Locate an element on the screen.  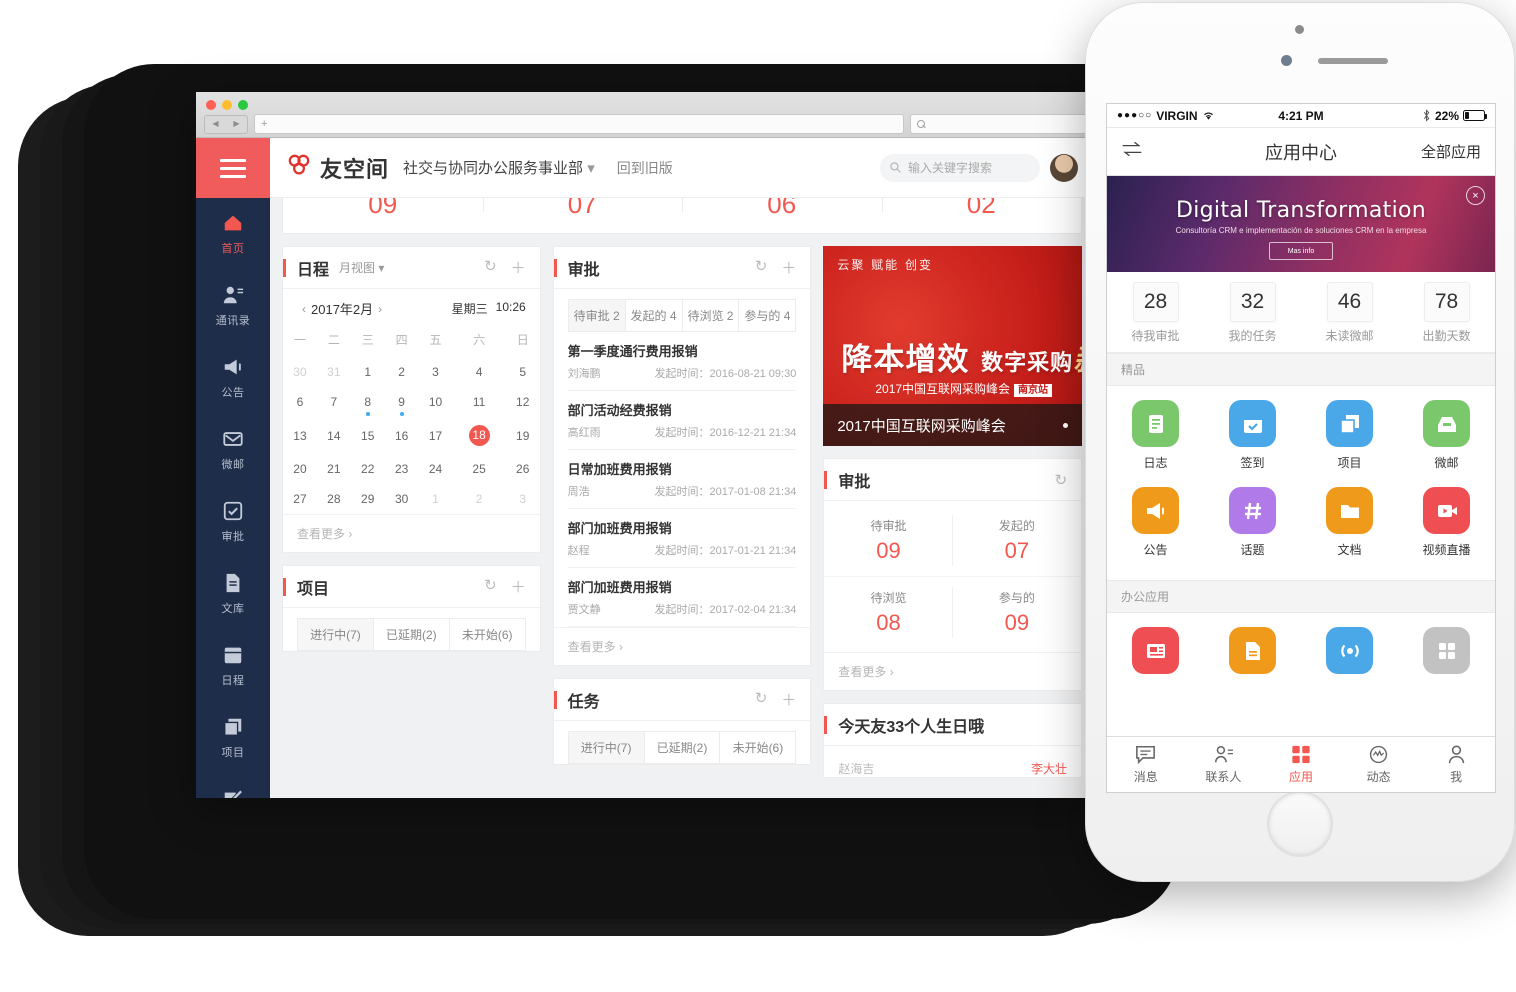
window-controls is located at coordinates (227, 105).